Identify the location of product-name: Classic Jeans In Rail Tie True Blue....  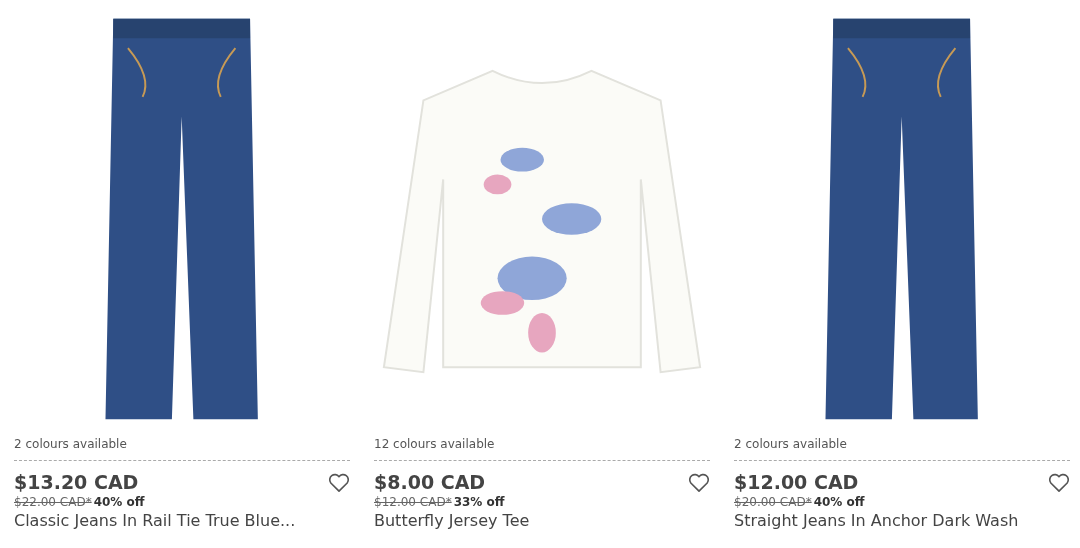
(182, 520).